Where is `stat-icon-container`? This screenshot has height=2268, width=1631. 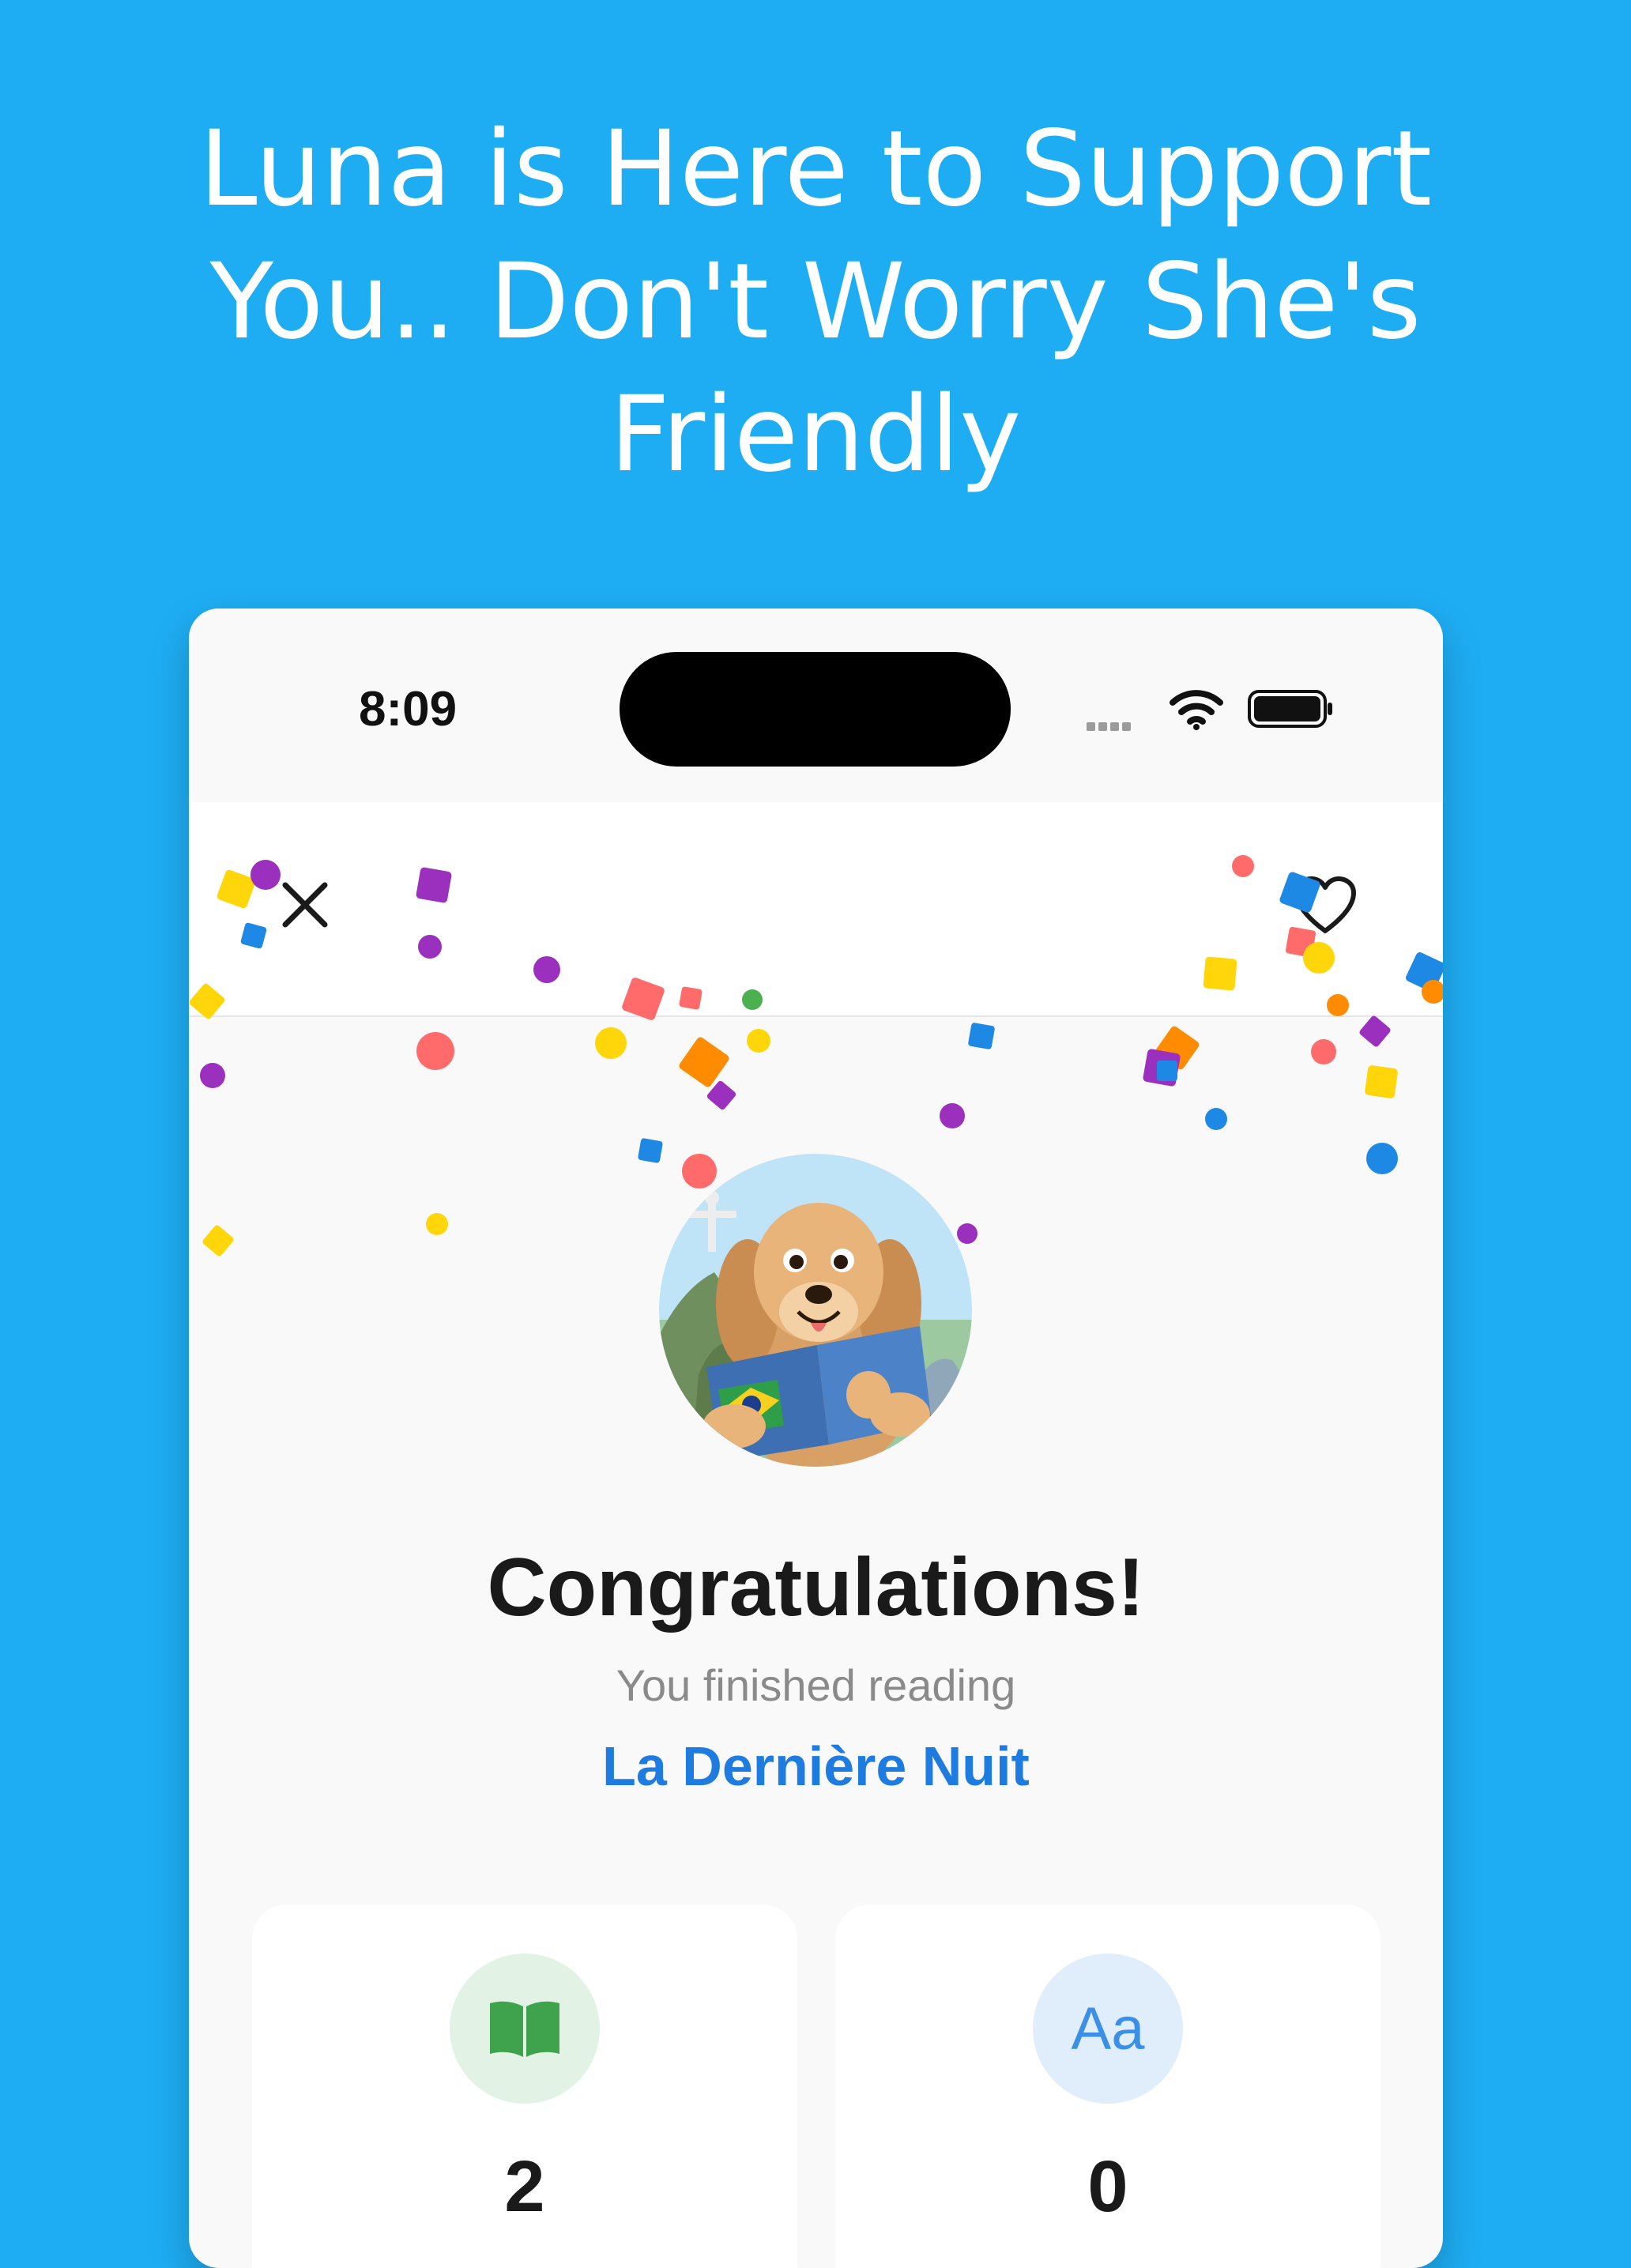
stat-icon-container is located at coordinates (525, 2028).